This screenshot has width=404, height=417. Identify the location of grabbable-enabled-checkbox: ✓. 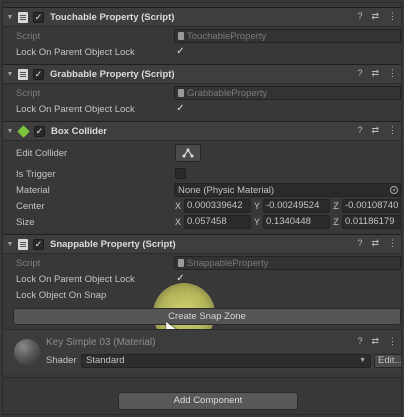
(38, 74).